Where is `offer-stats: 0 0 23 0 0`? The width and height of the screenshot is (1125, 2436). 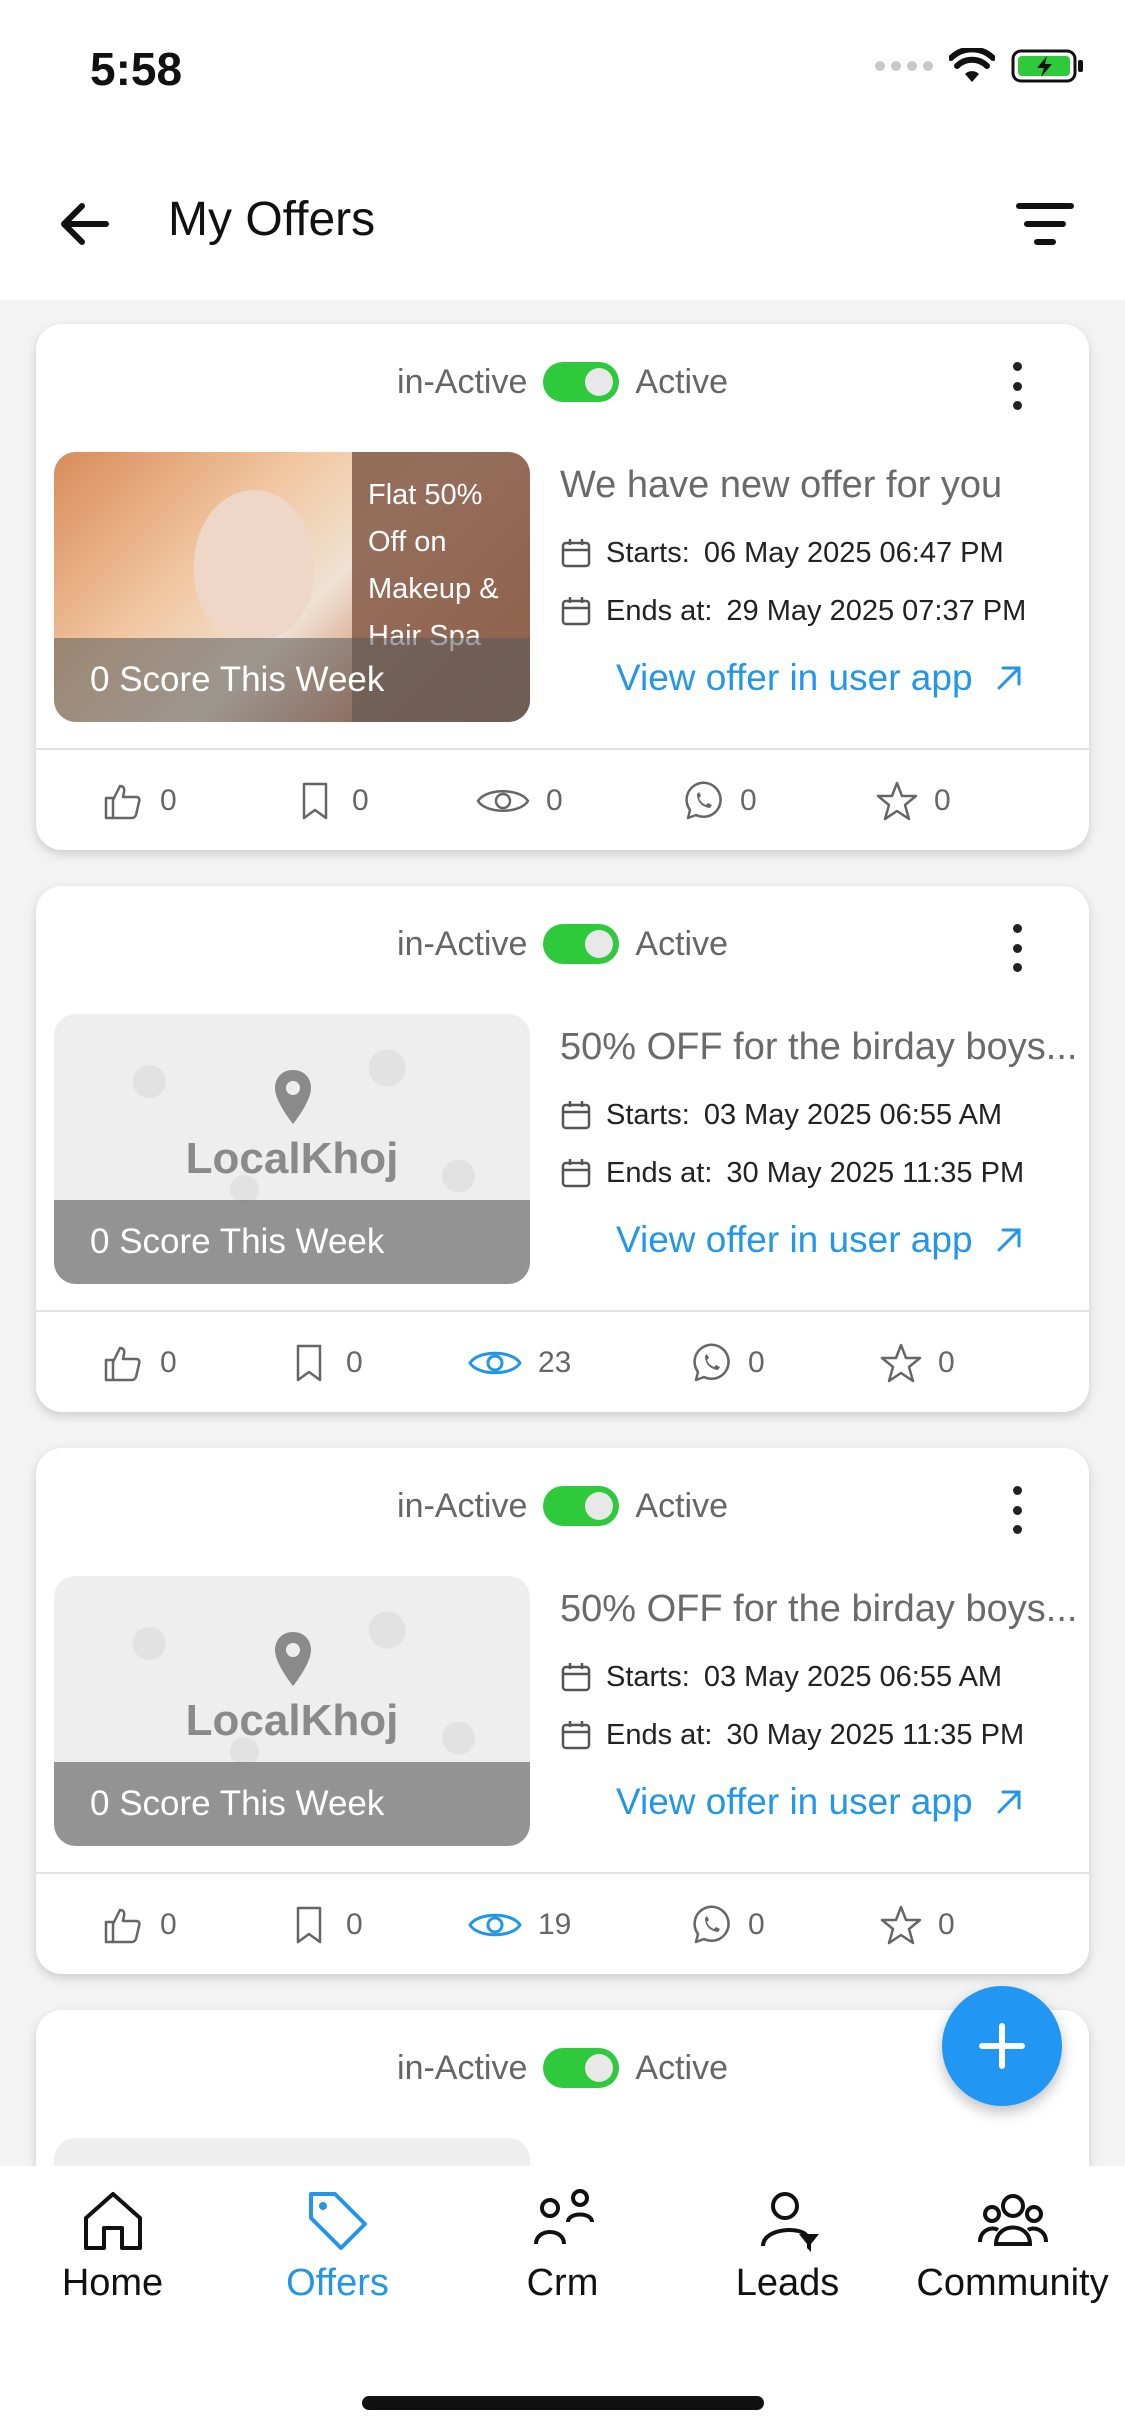
offer-stats: 0 0 23 0 0 is located at coordinates (562, 1362).